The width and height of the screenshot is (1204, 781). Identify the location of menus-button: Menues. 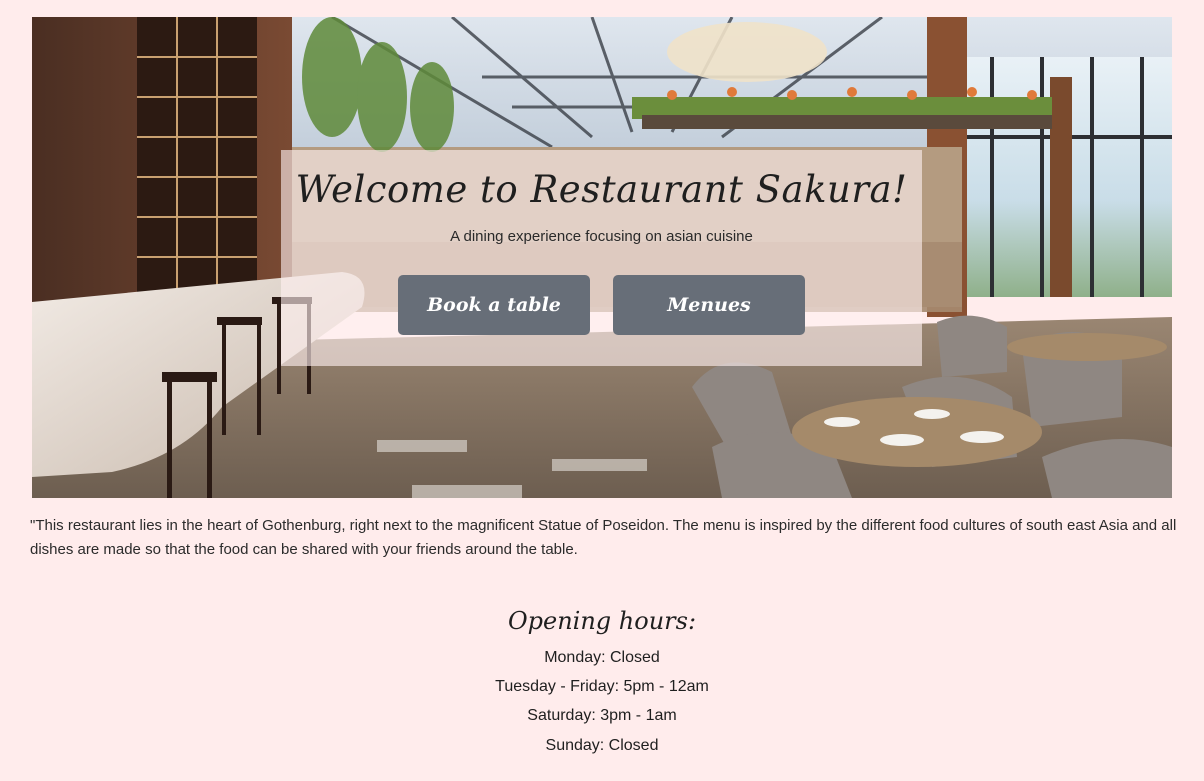
(709, 305).